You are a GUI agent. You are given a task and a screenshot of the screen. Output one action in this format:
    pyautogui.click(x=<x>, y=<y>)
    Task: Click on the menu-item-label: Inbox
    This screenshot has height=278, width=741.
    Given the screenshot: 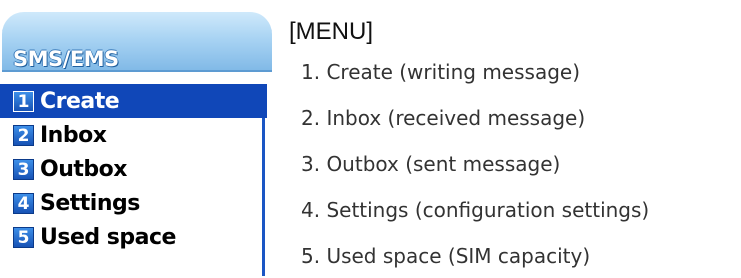 What is the action you would take?
    pyautogui.click(x=73, y=135)
    